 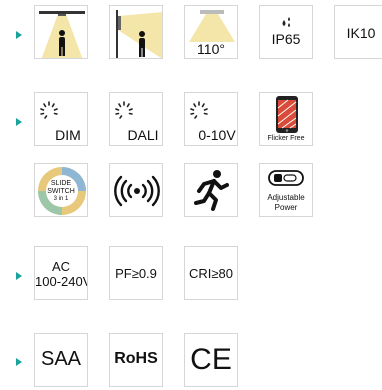 I want to click on ce-tile: CE, so click(x=211, y=360).